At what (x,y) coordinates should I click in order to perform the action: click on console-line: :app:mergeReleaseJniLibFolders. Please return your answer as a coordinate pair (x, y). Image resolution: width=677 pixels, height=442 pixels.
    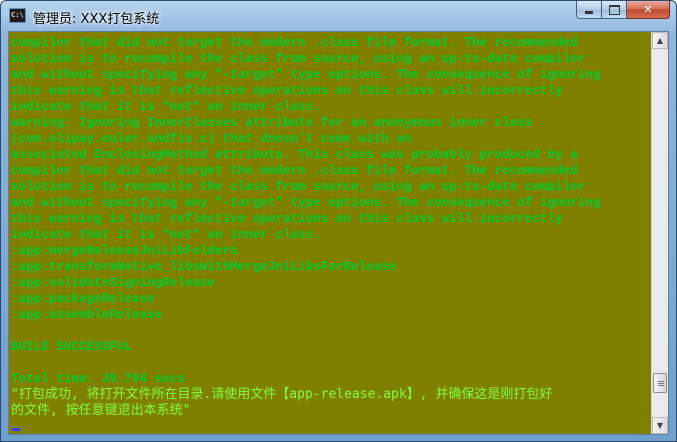
    Looking at the image, I should click on (124, 251).